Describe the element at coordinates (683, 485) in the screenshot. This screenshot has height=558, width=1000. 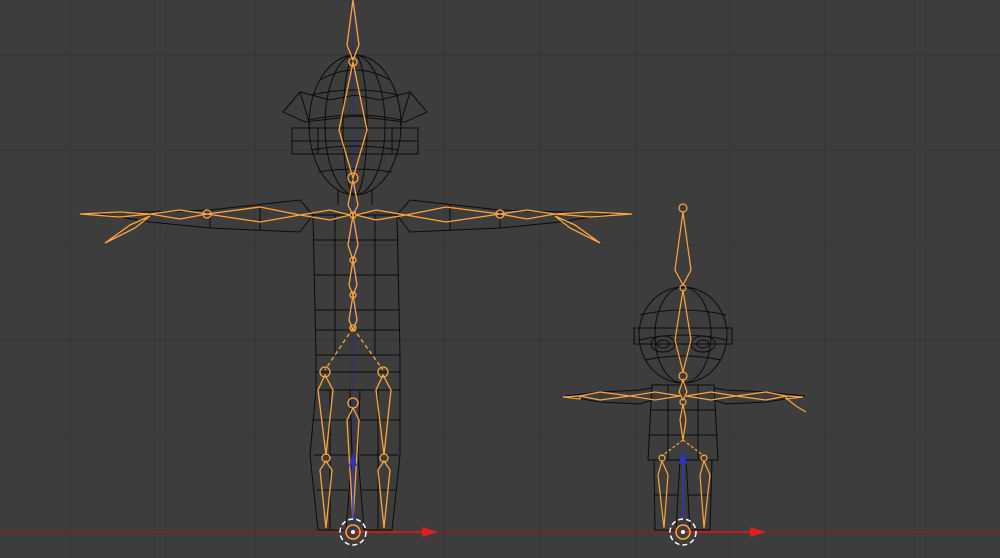
I see `z-axis-arrow-small` at that location.